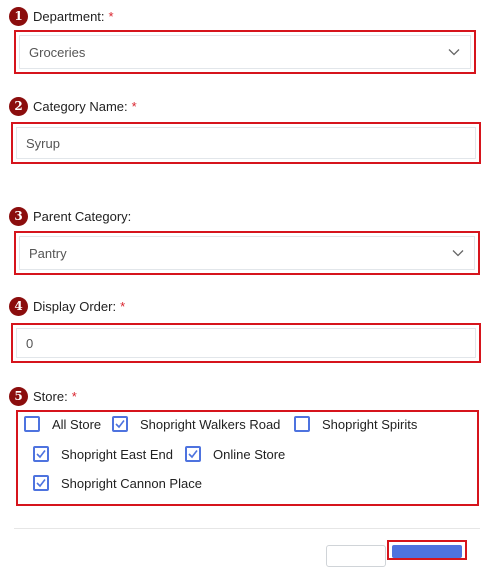 The height and width of the screenshot is (567, 494). Describe the element at coordinates (43, 143) in the screenshot. I see `category-name-input-value: Syrup` at that location.